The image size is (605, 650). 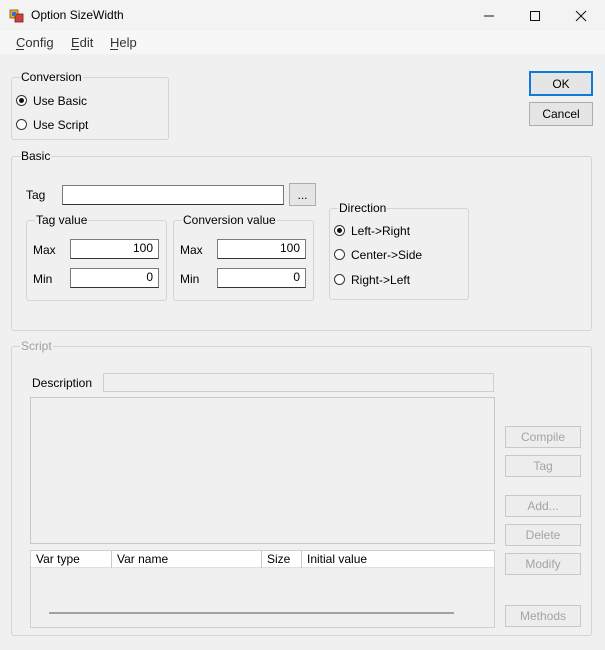 I want to click on tag-max-label: Max, so click(x=44, y=250).